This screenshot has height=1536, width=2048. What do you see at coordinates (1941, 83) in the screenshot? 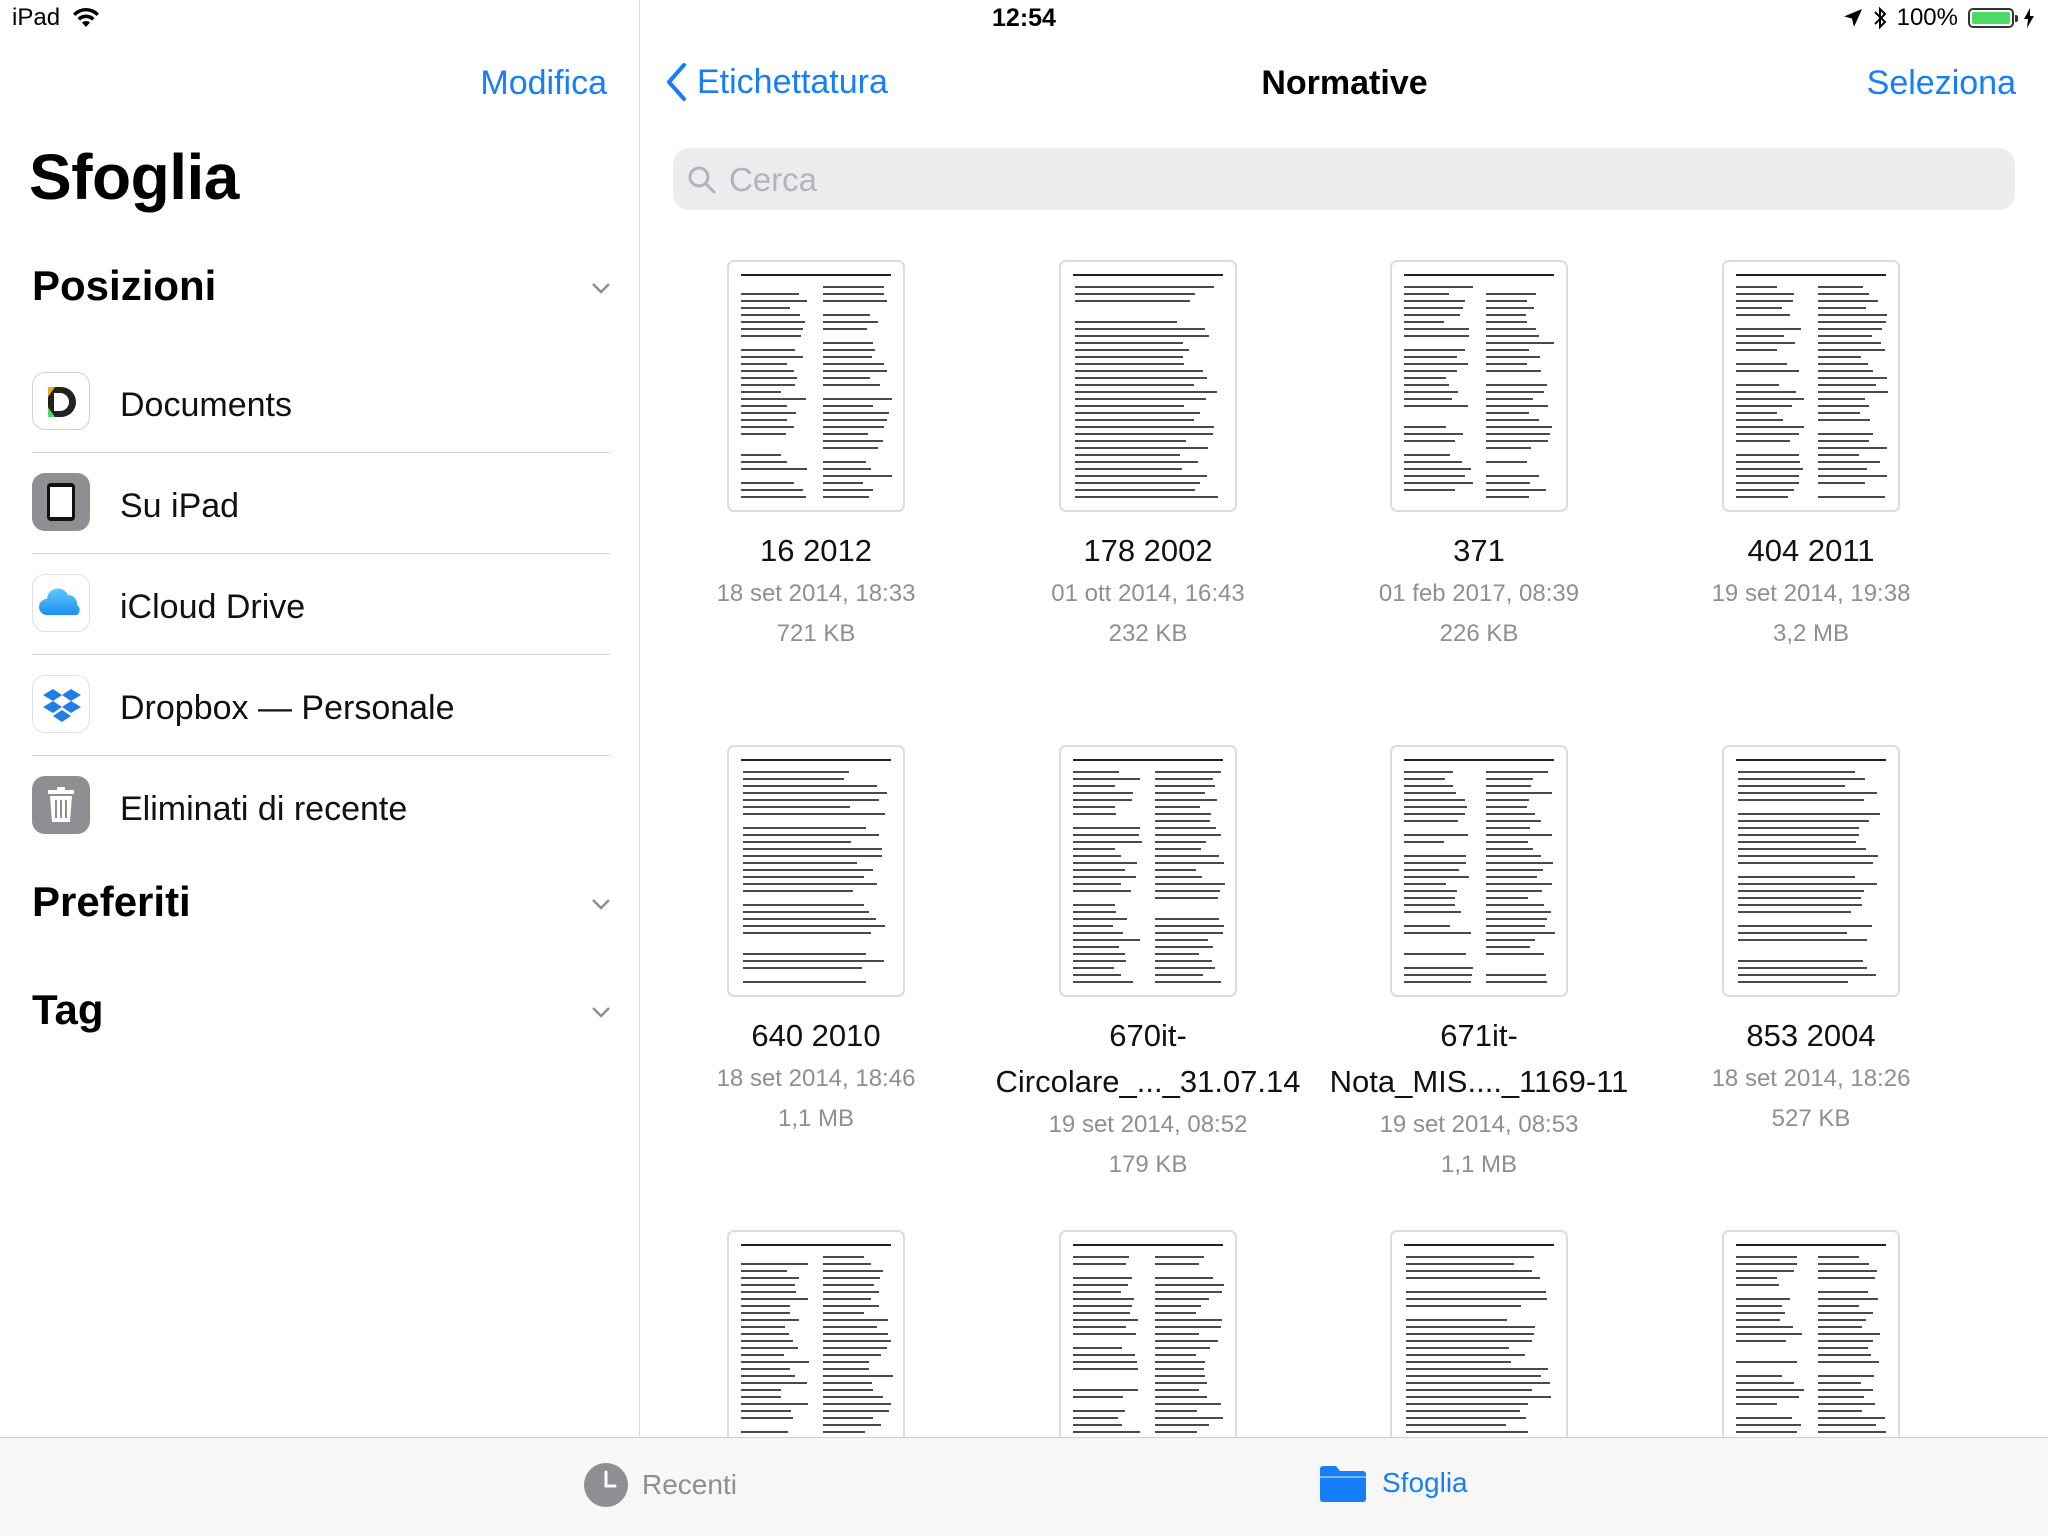
I see `select-button: Seleziona` at bounding box center [1941, 83].